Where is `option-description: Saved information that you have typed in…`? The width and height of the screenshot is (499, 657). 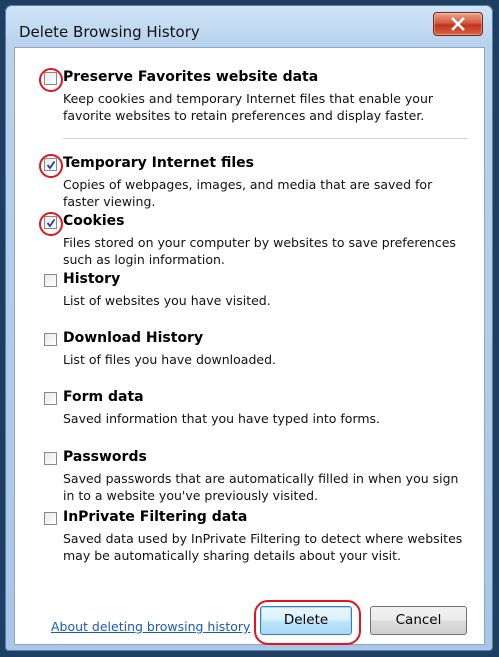
option-description: Saved information that you have typed in… is located at coordinates (222, 418).